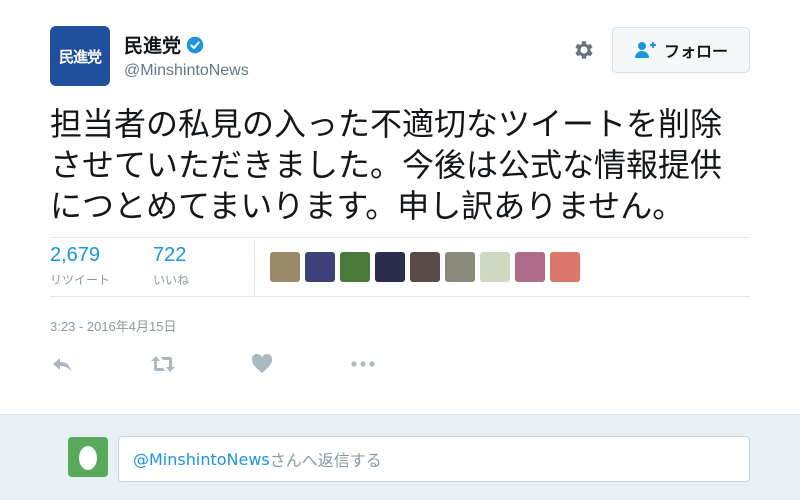  What do you see at coordinates (201, 459) in the screenshot?
I see `reply-mention: @MinshintoNews` at bounding box center [201, 459].